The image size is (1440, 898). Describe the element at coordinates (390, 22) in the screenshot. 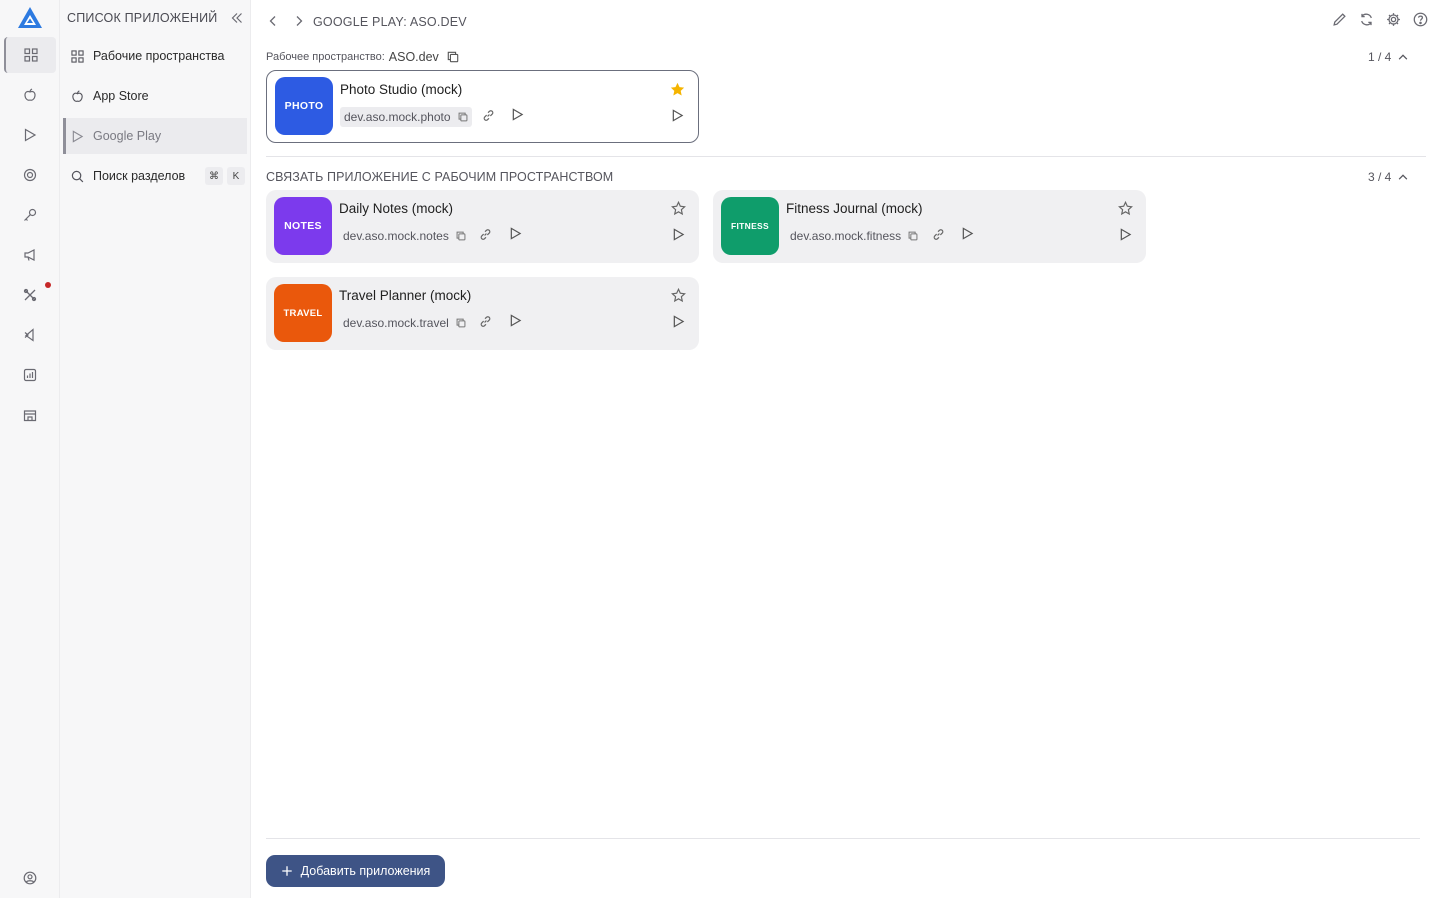

I see `page-title: GOOGLE PLAY: ASO.DEV` at that location.